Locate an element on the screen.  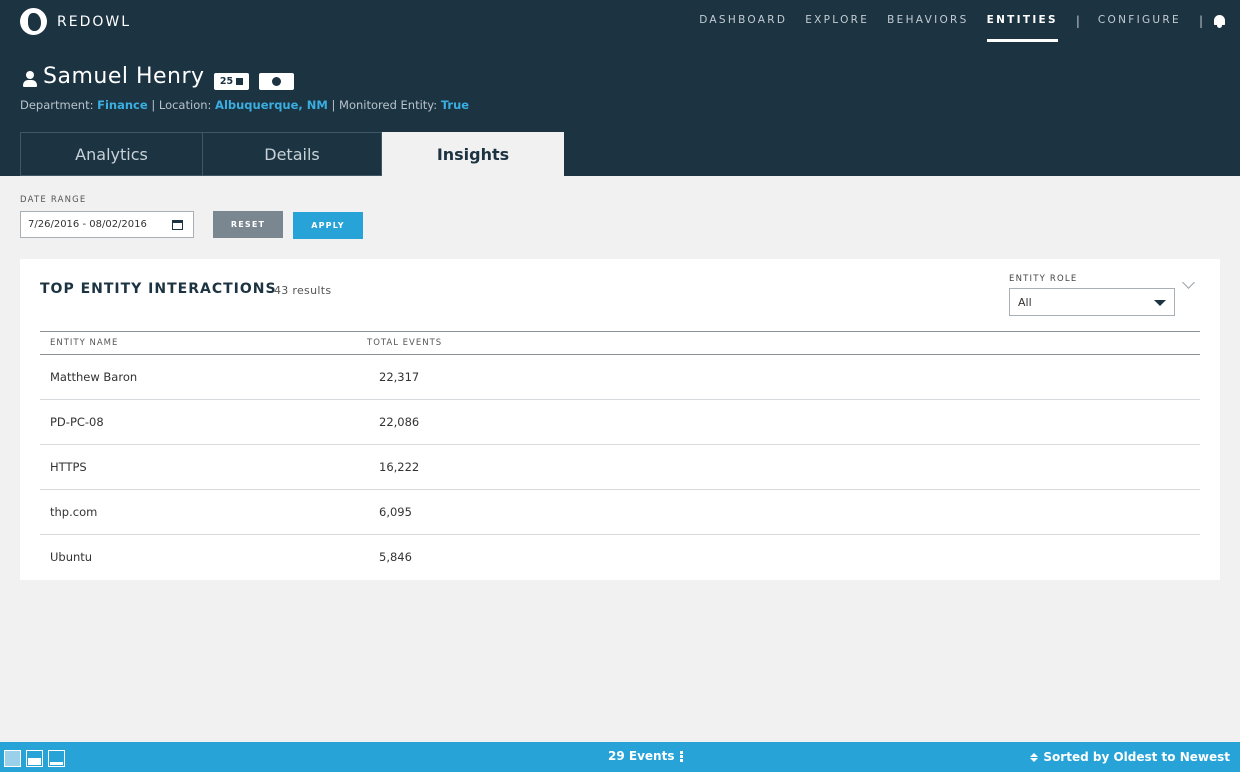
reset-button: RESET is located at coordinates (248, 224).